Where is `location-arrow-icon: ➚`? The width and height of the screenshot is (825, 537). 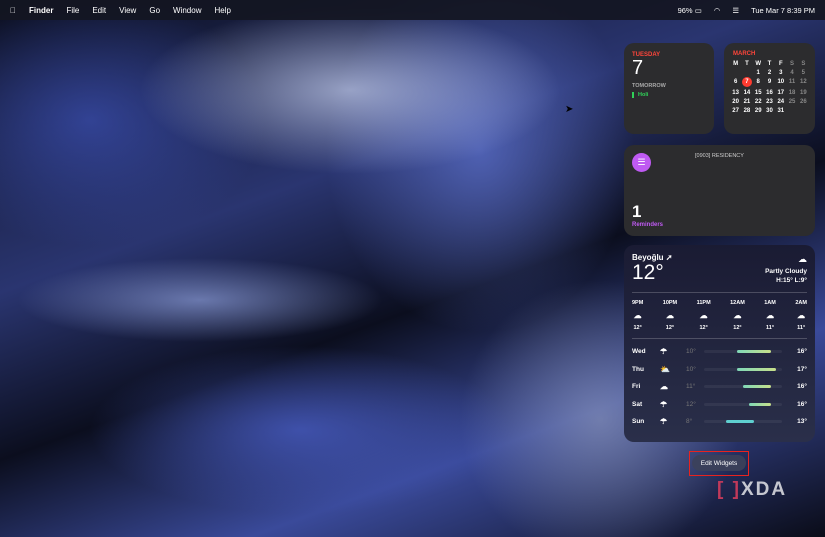 location-arrow-icon: ➚ is located at coordinates (669, 257).